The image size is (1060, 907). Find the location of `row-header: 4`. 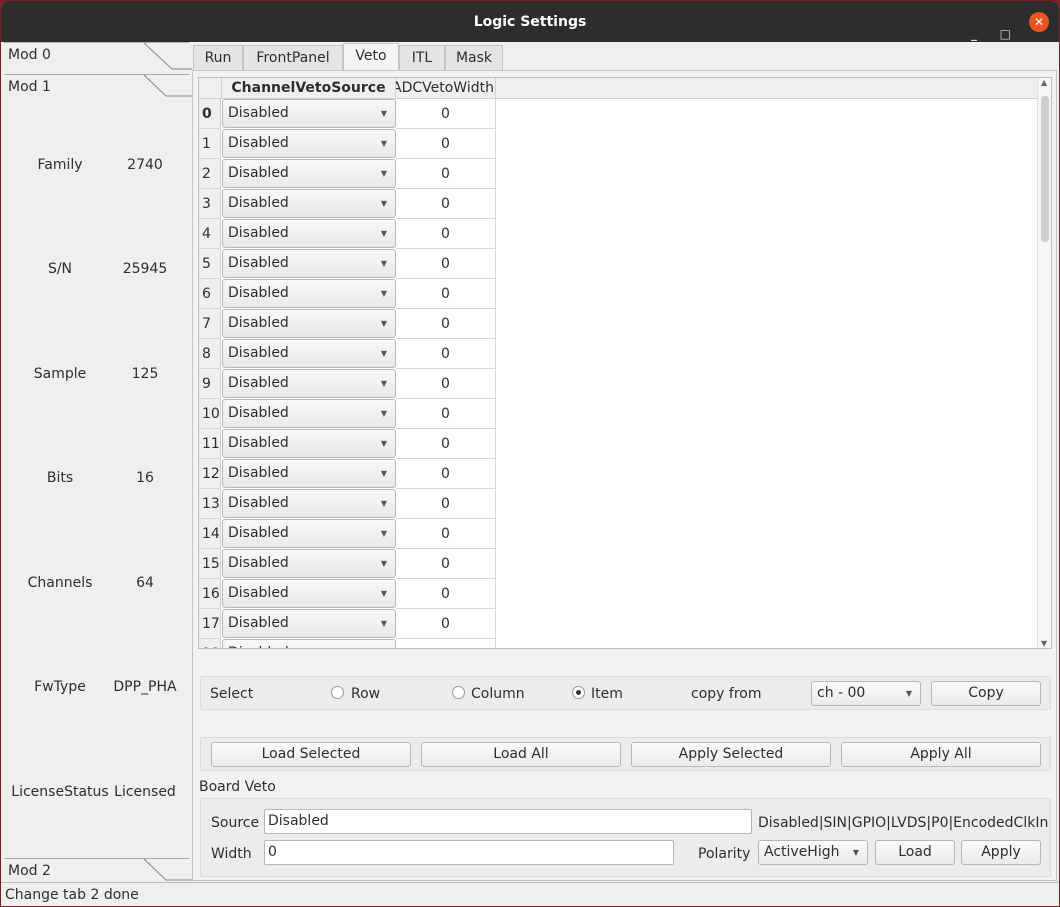

row-header: 4 is located at coordinates (210, 234).